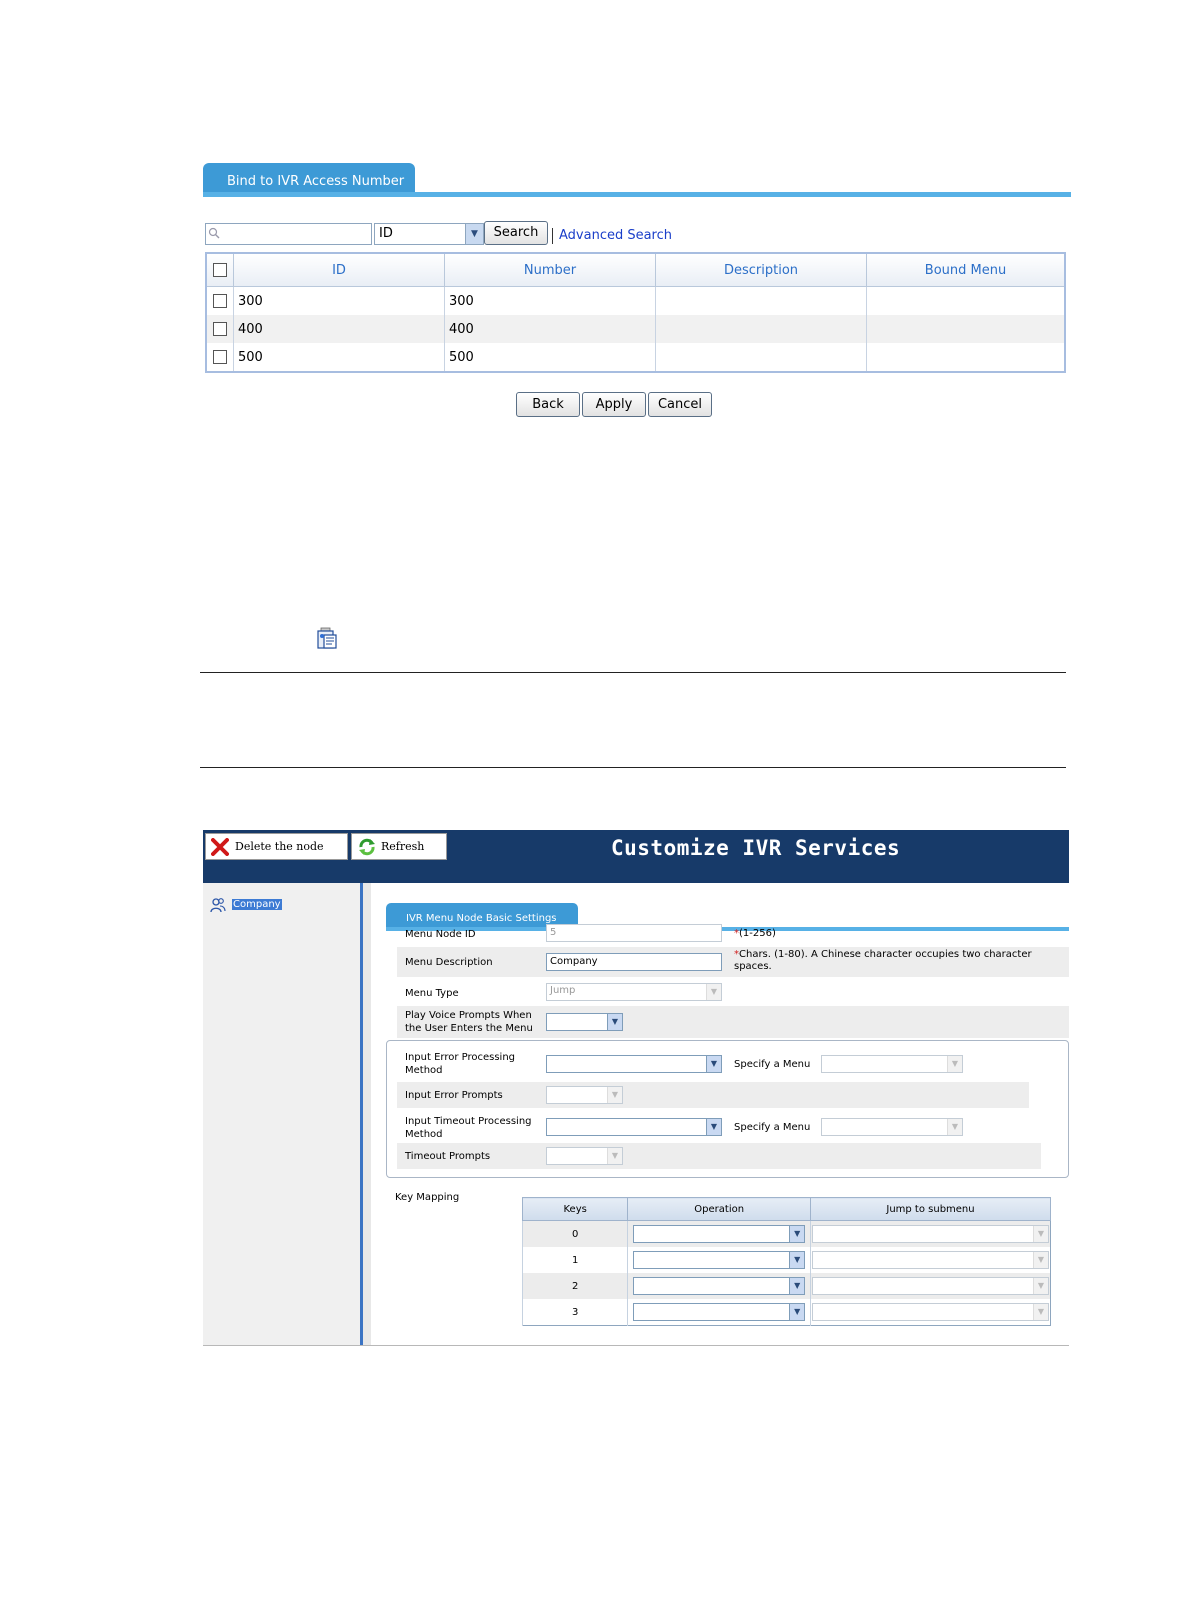  What do you see at coordinates (220, 270) in the screenshot?
I see `select-all-checkbox` at bounding box center [220, 270].